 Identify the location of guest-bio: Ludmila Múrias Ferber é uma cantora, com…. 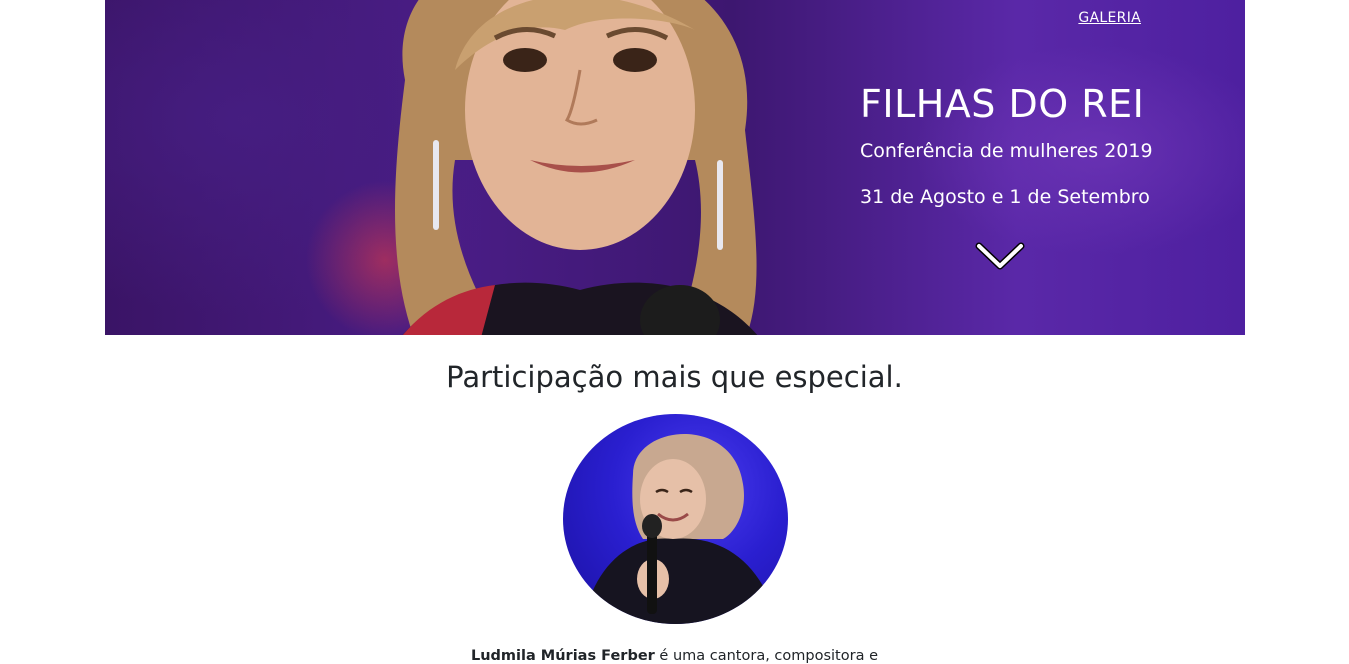
(674, 656).